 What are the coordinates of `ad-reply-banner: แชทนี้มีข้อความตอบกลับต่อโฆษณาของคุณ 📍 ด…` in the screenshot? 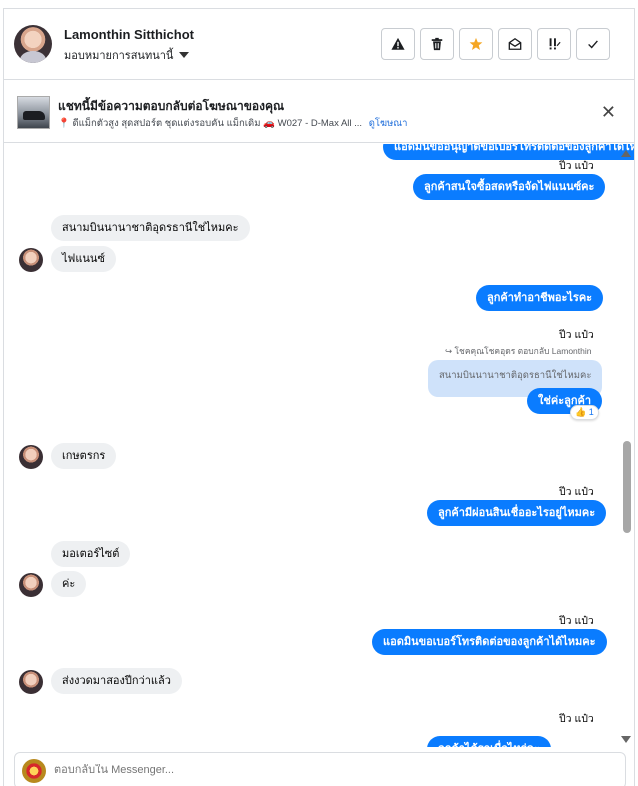 It's located at (319, 112).